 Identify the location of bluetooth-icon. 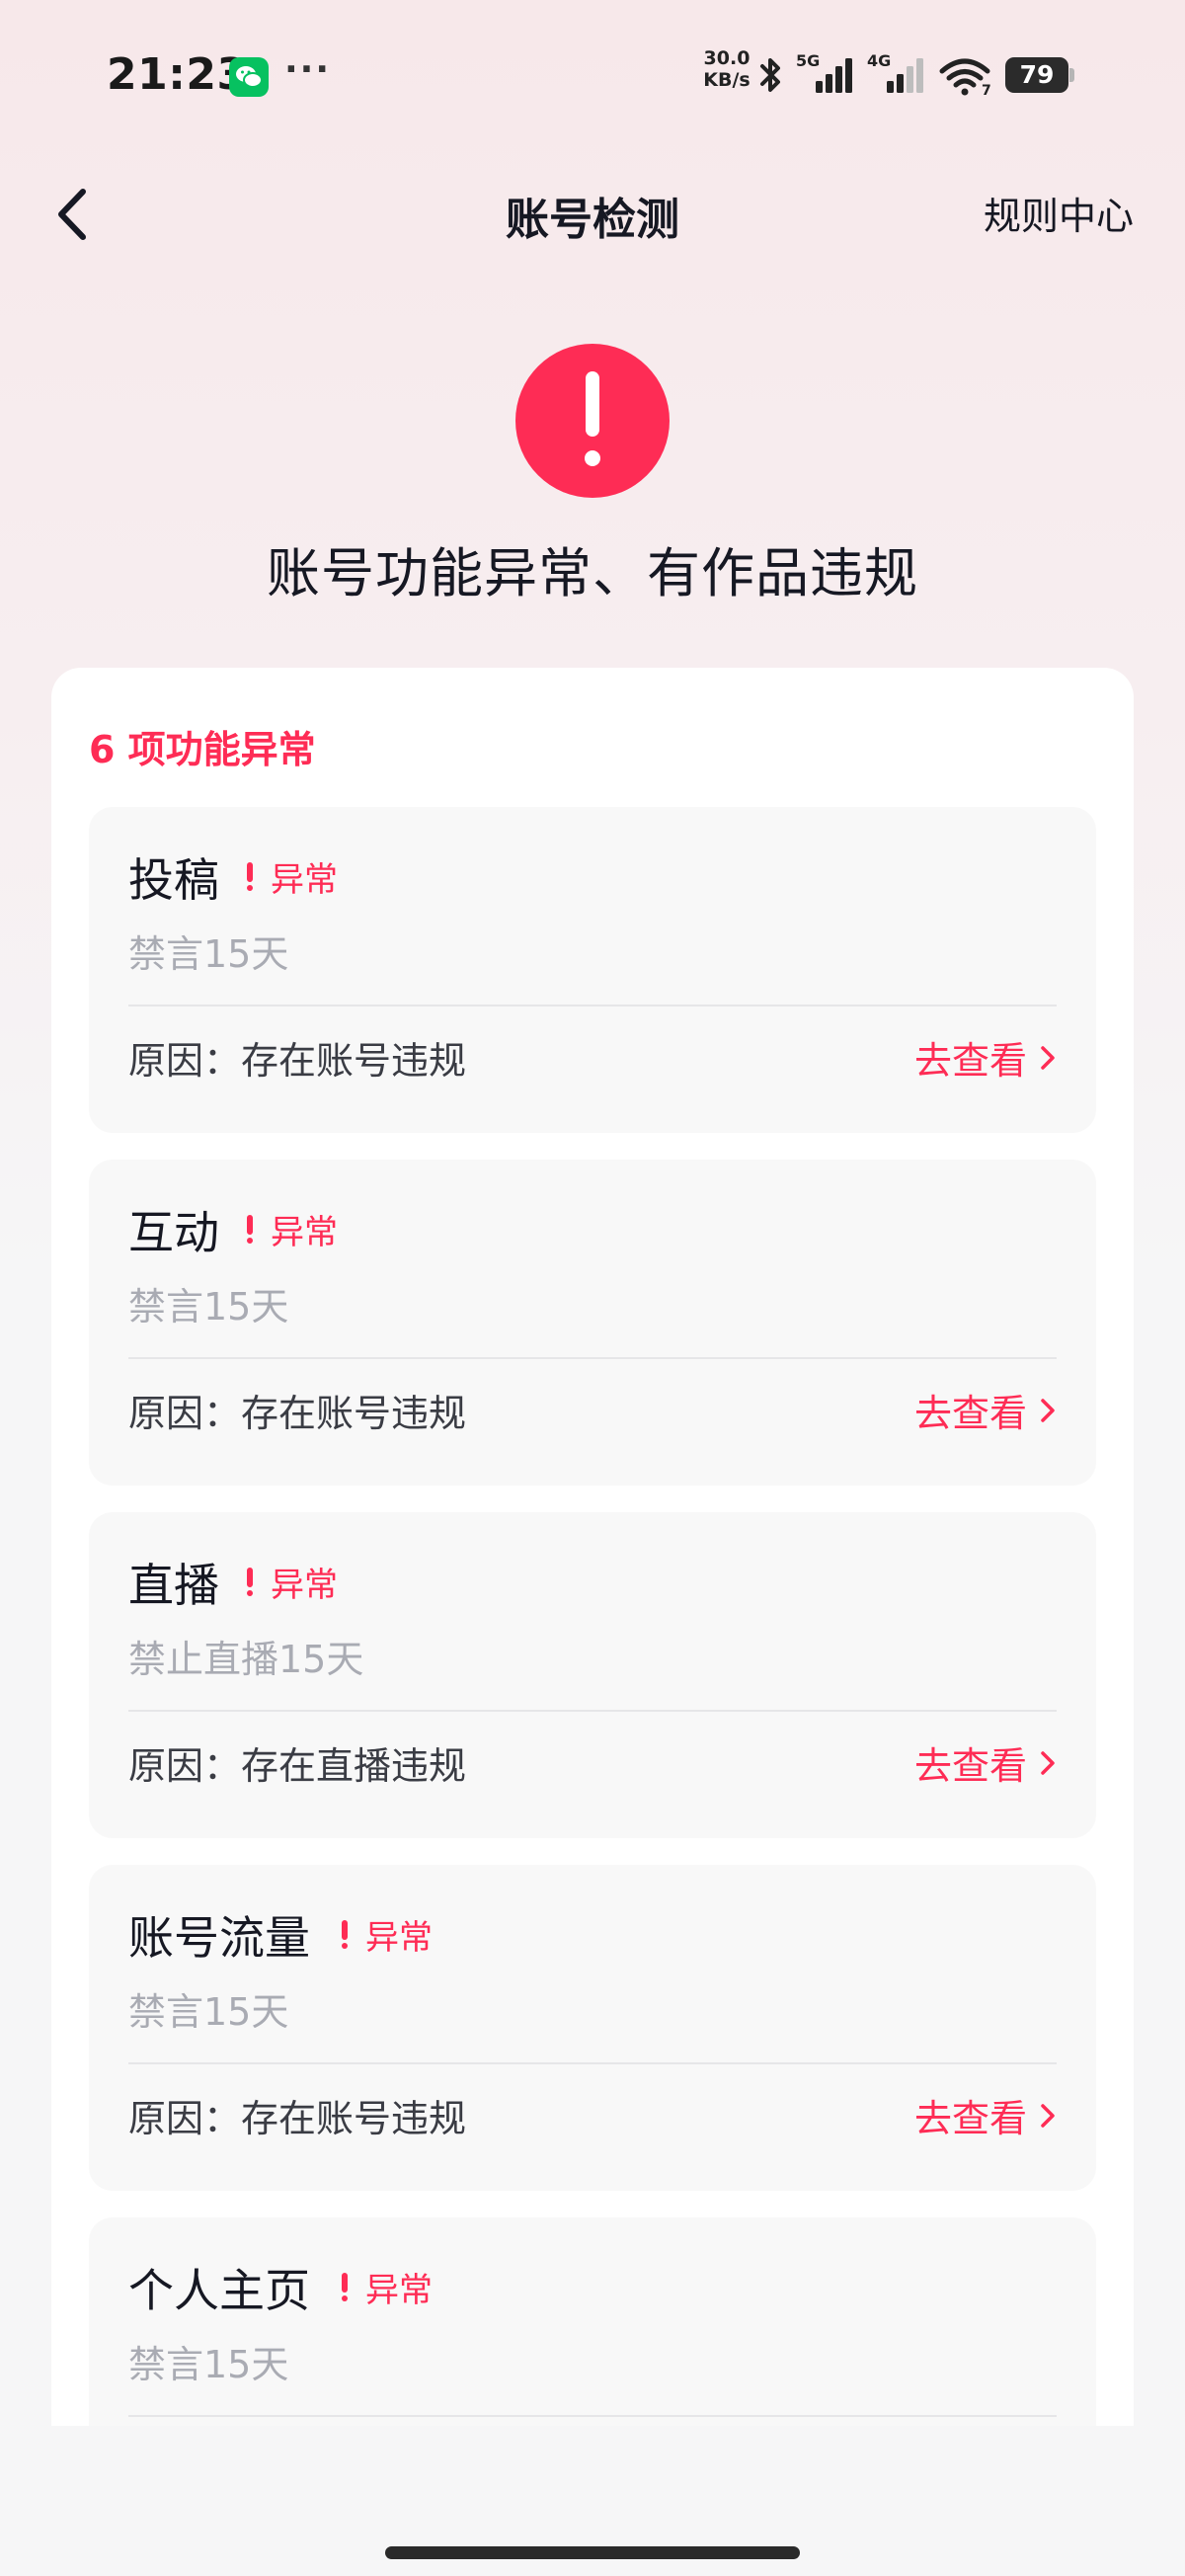
(771, 77).